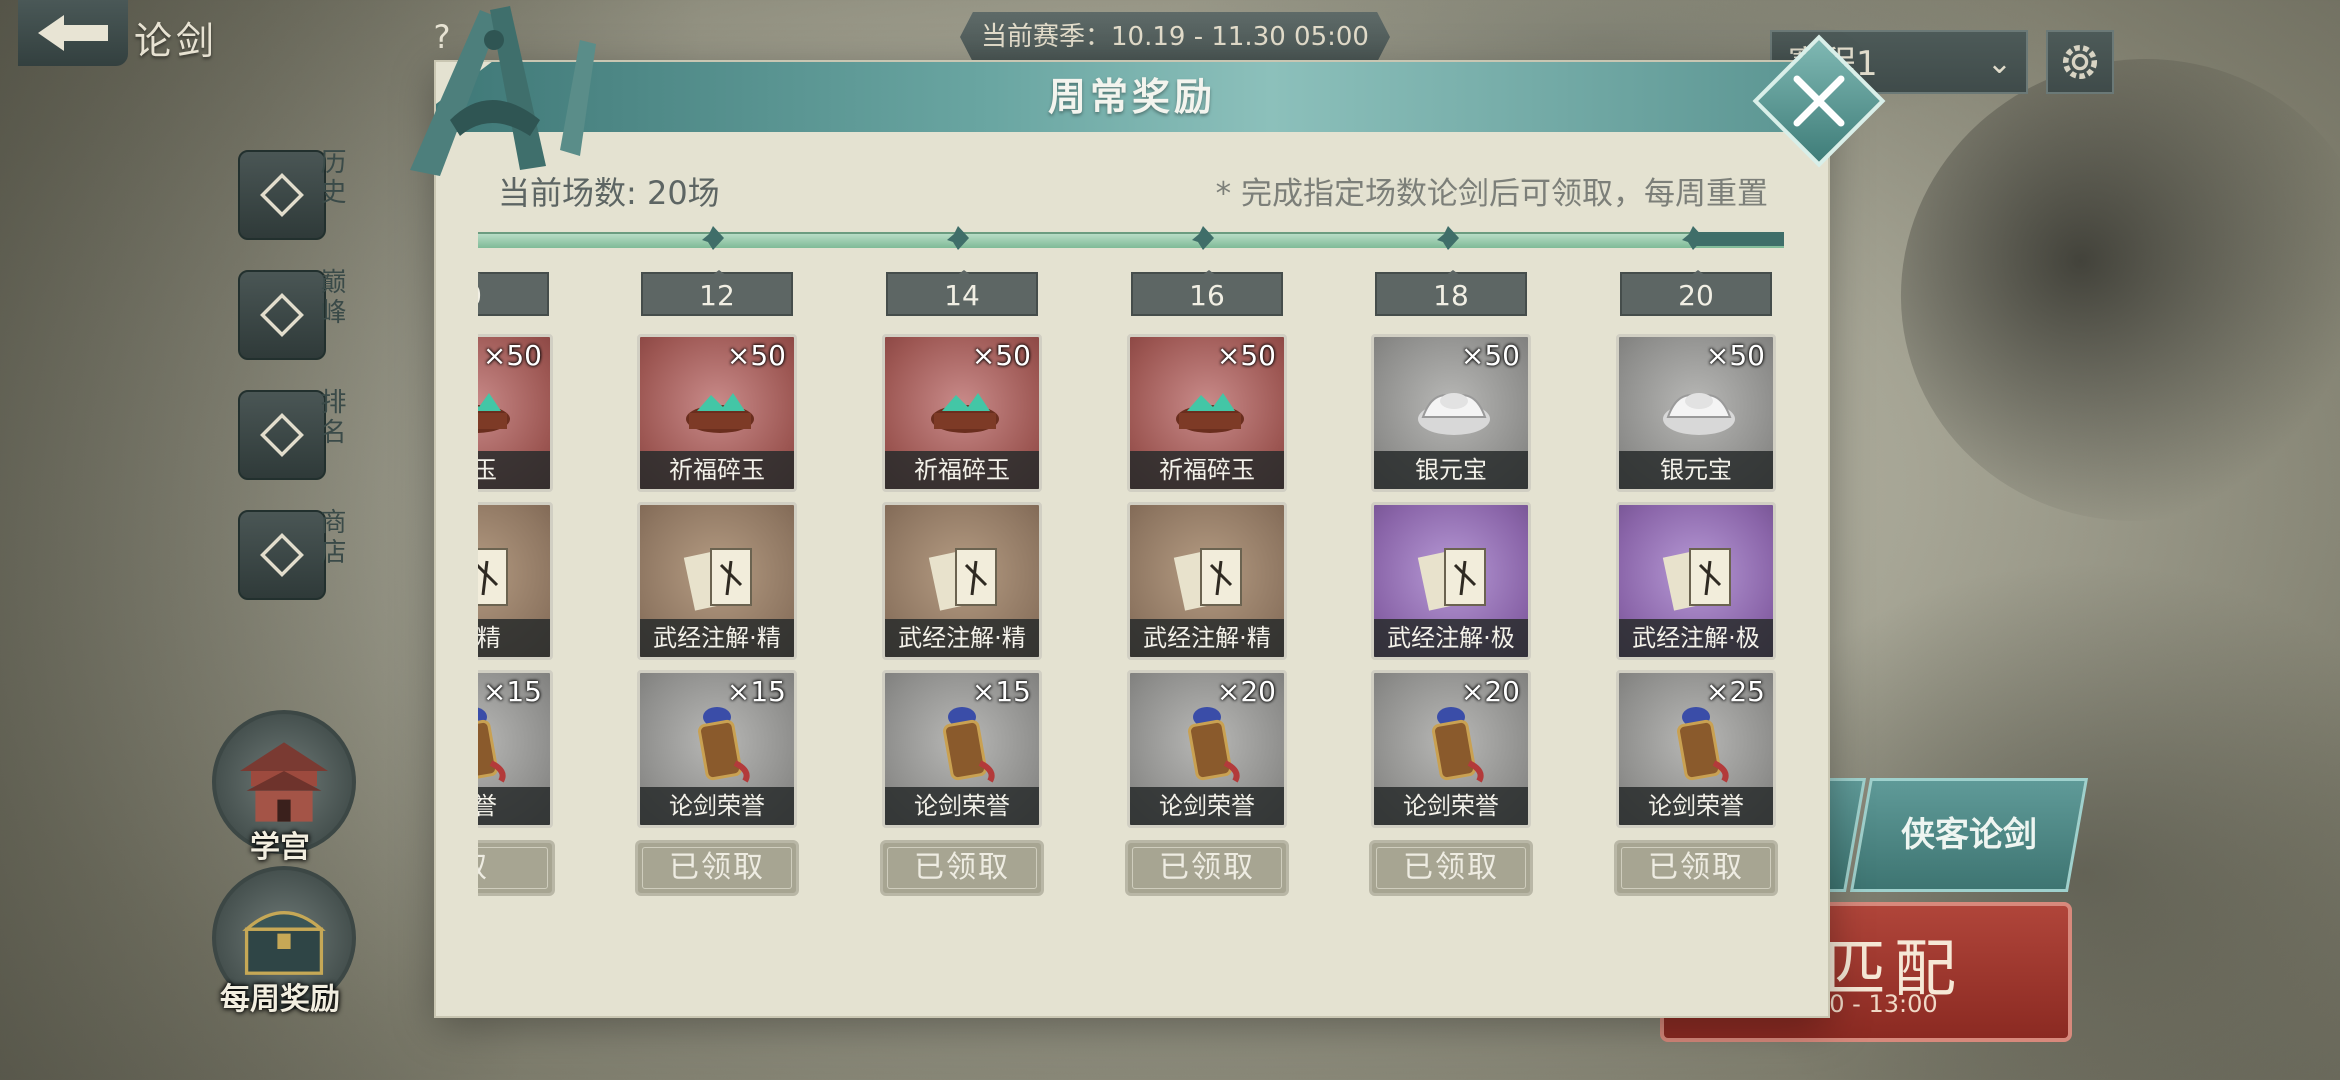  Describe the element at coordinates (1175, 37) in the screenshot. I see `season-banner: 当前赛季：10.19 - 11.30 05:00` at that location.